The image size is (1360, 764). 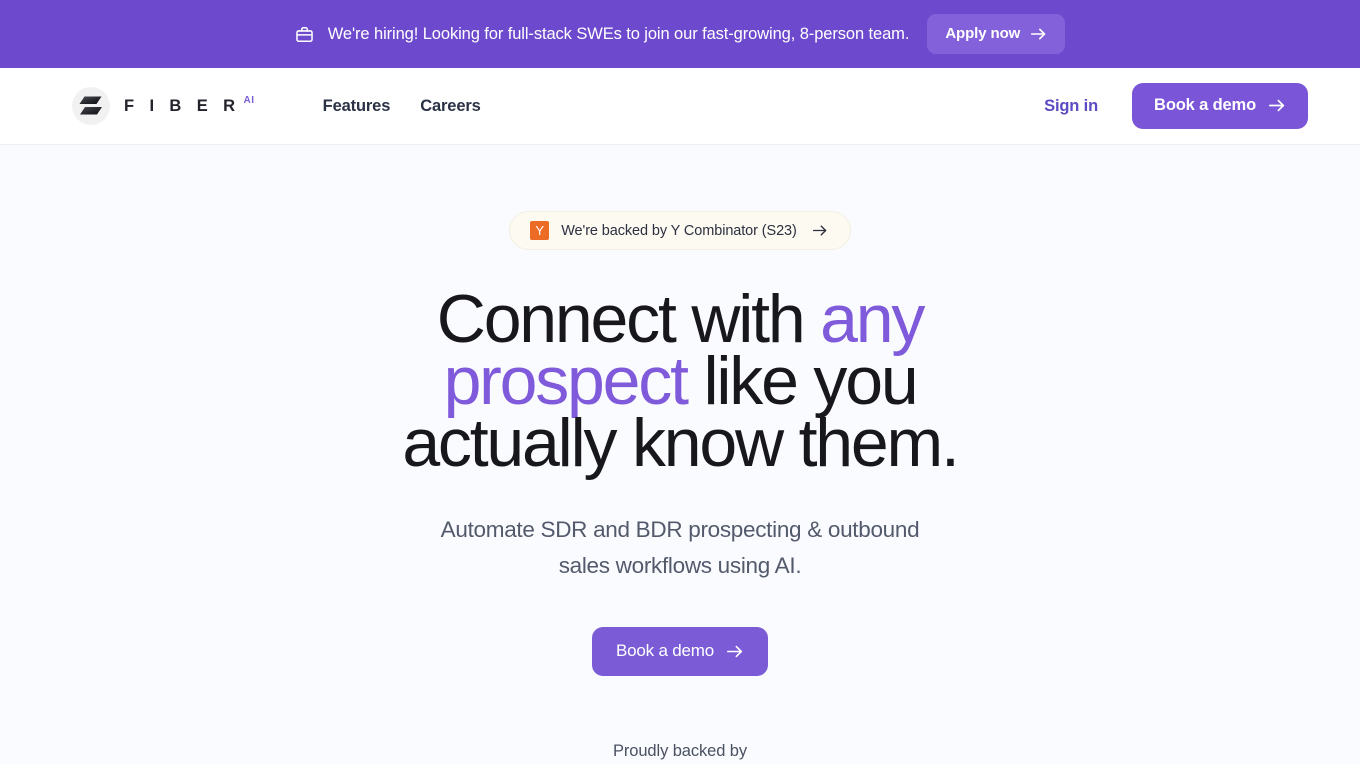 I want to click on nav-item-features: Features, so click(x=357, y=106).